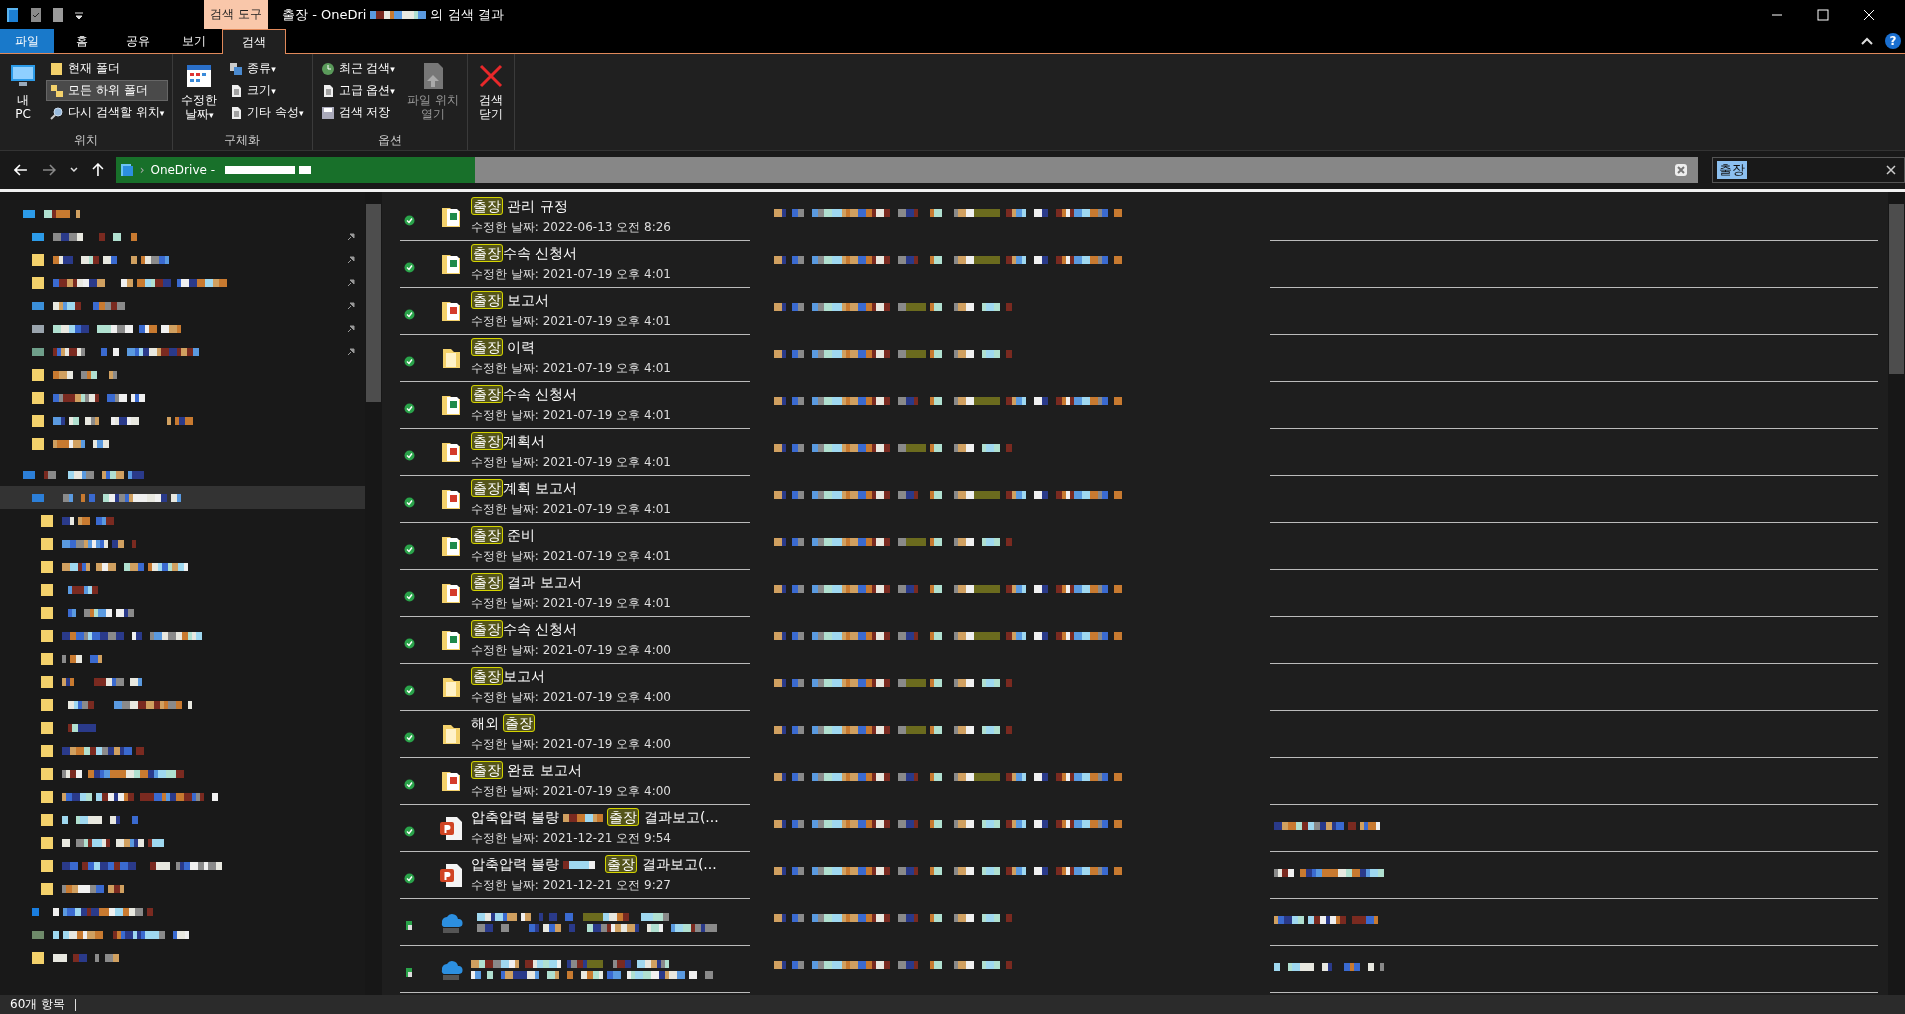  I want to click on modified-date: 수정한 날짜: 2021-12-21 오전 9:27, so click(571, 885).